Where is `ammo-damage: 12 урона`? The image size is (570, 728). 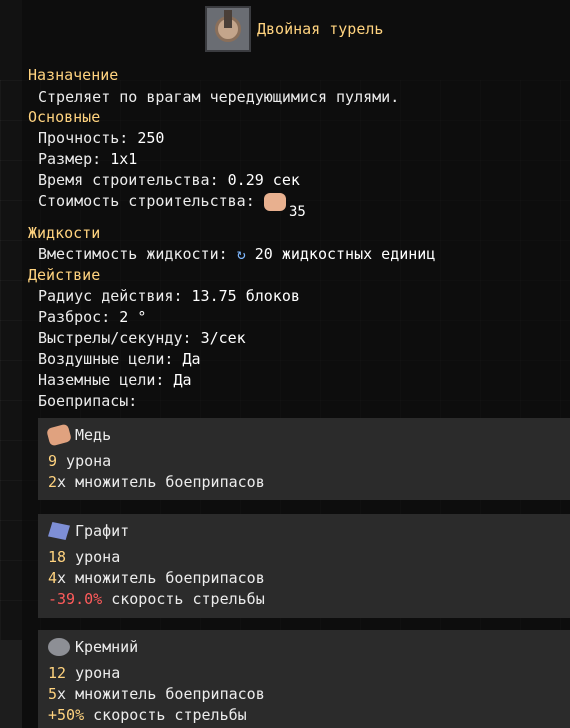 ammo-damage: 12 урона is located at coordinates (84, 673).